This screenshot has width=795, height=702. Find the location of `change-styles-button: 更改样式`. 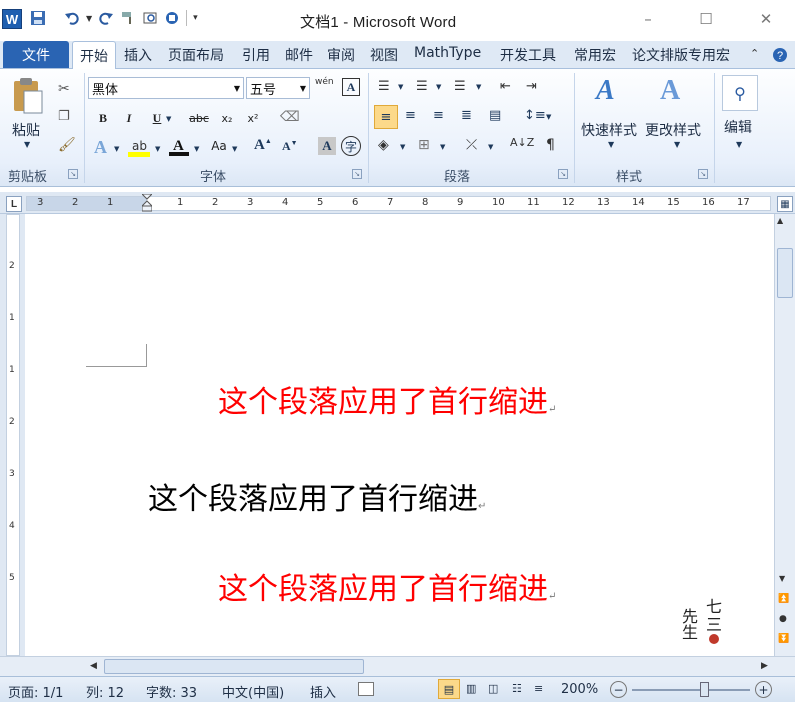

change-styles-button: 更改样式 is located at coordinates (673, 130).